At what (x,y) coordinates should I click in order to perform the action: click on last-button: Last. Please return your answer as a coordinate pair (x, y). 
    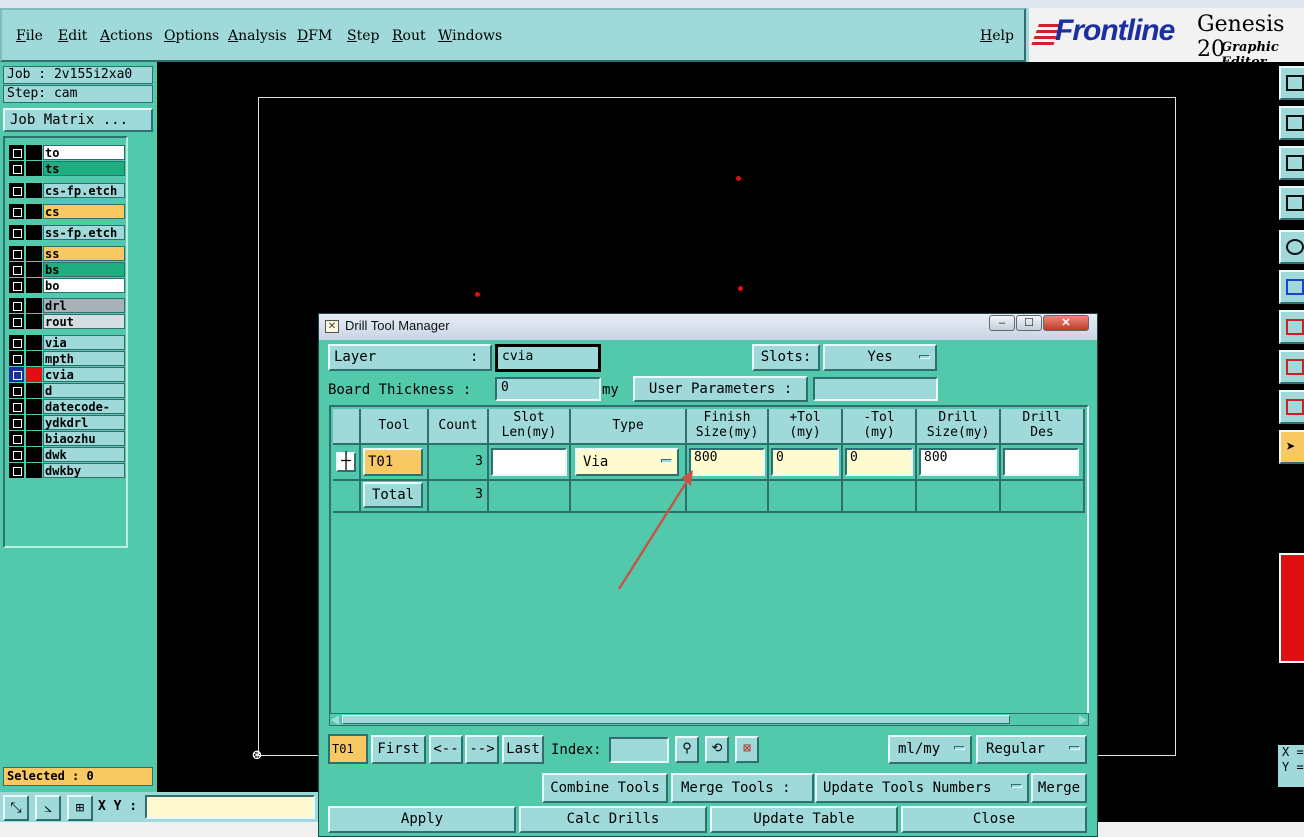
    Looking at the image, I should click on (523, 749).